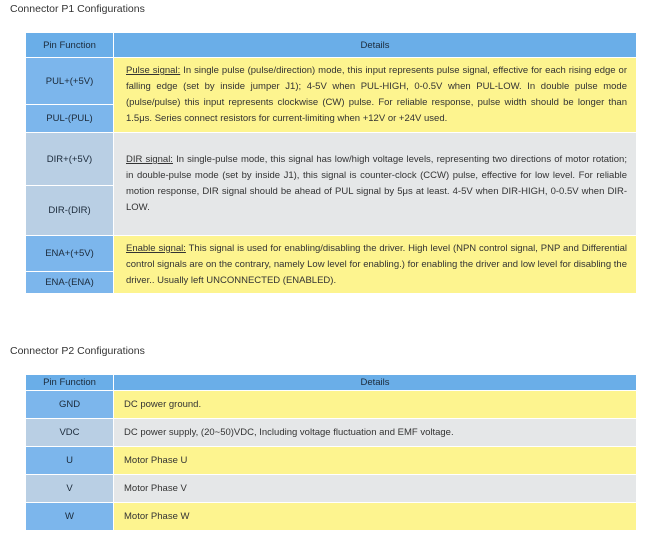  I want to click on pin-dir-minus: DIR-(DIR), so click(69, 210).